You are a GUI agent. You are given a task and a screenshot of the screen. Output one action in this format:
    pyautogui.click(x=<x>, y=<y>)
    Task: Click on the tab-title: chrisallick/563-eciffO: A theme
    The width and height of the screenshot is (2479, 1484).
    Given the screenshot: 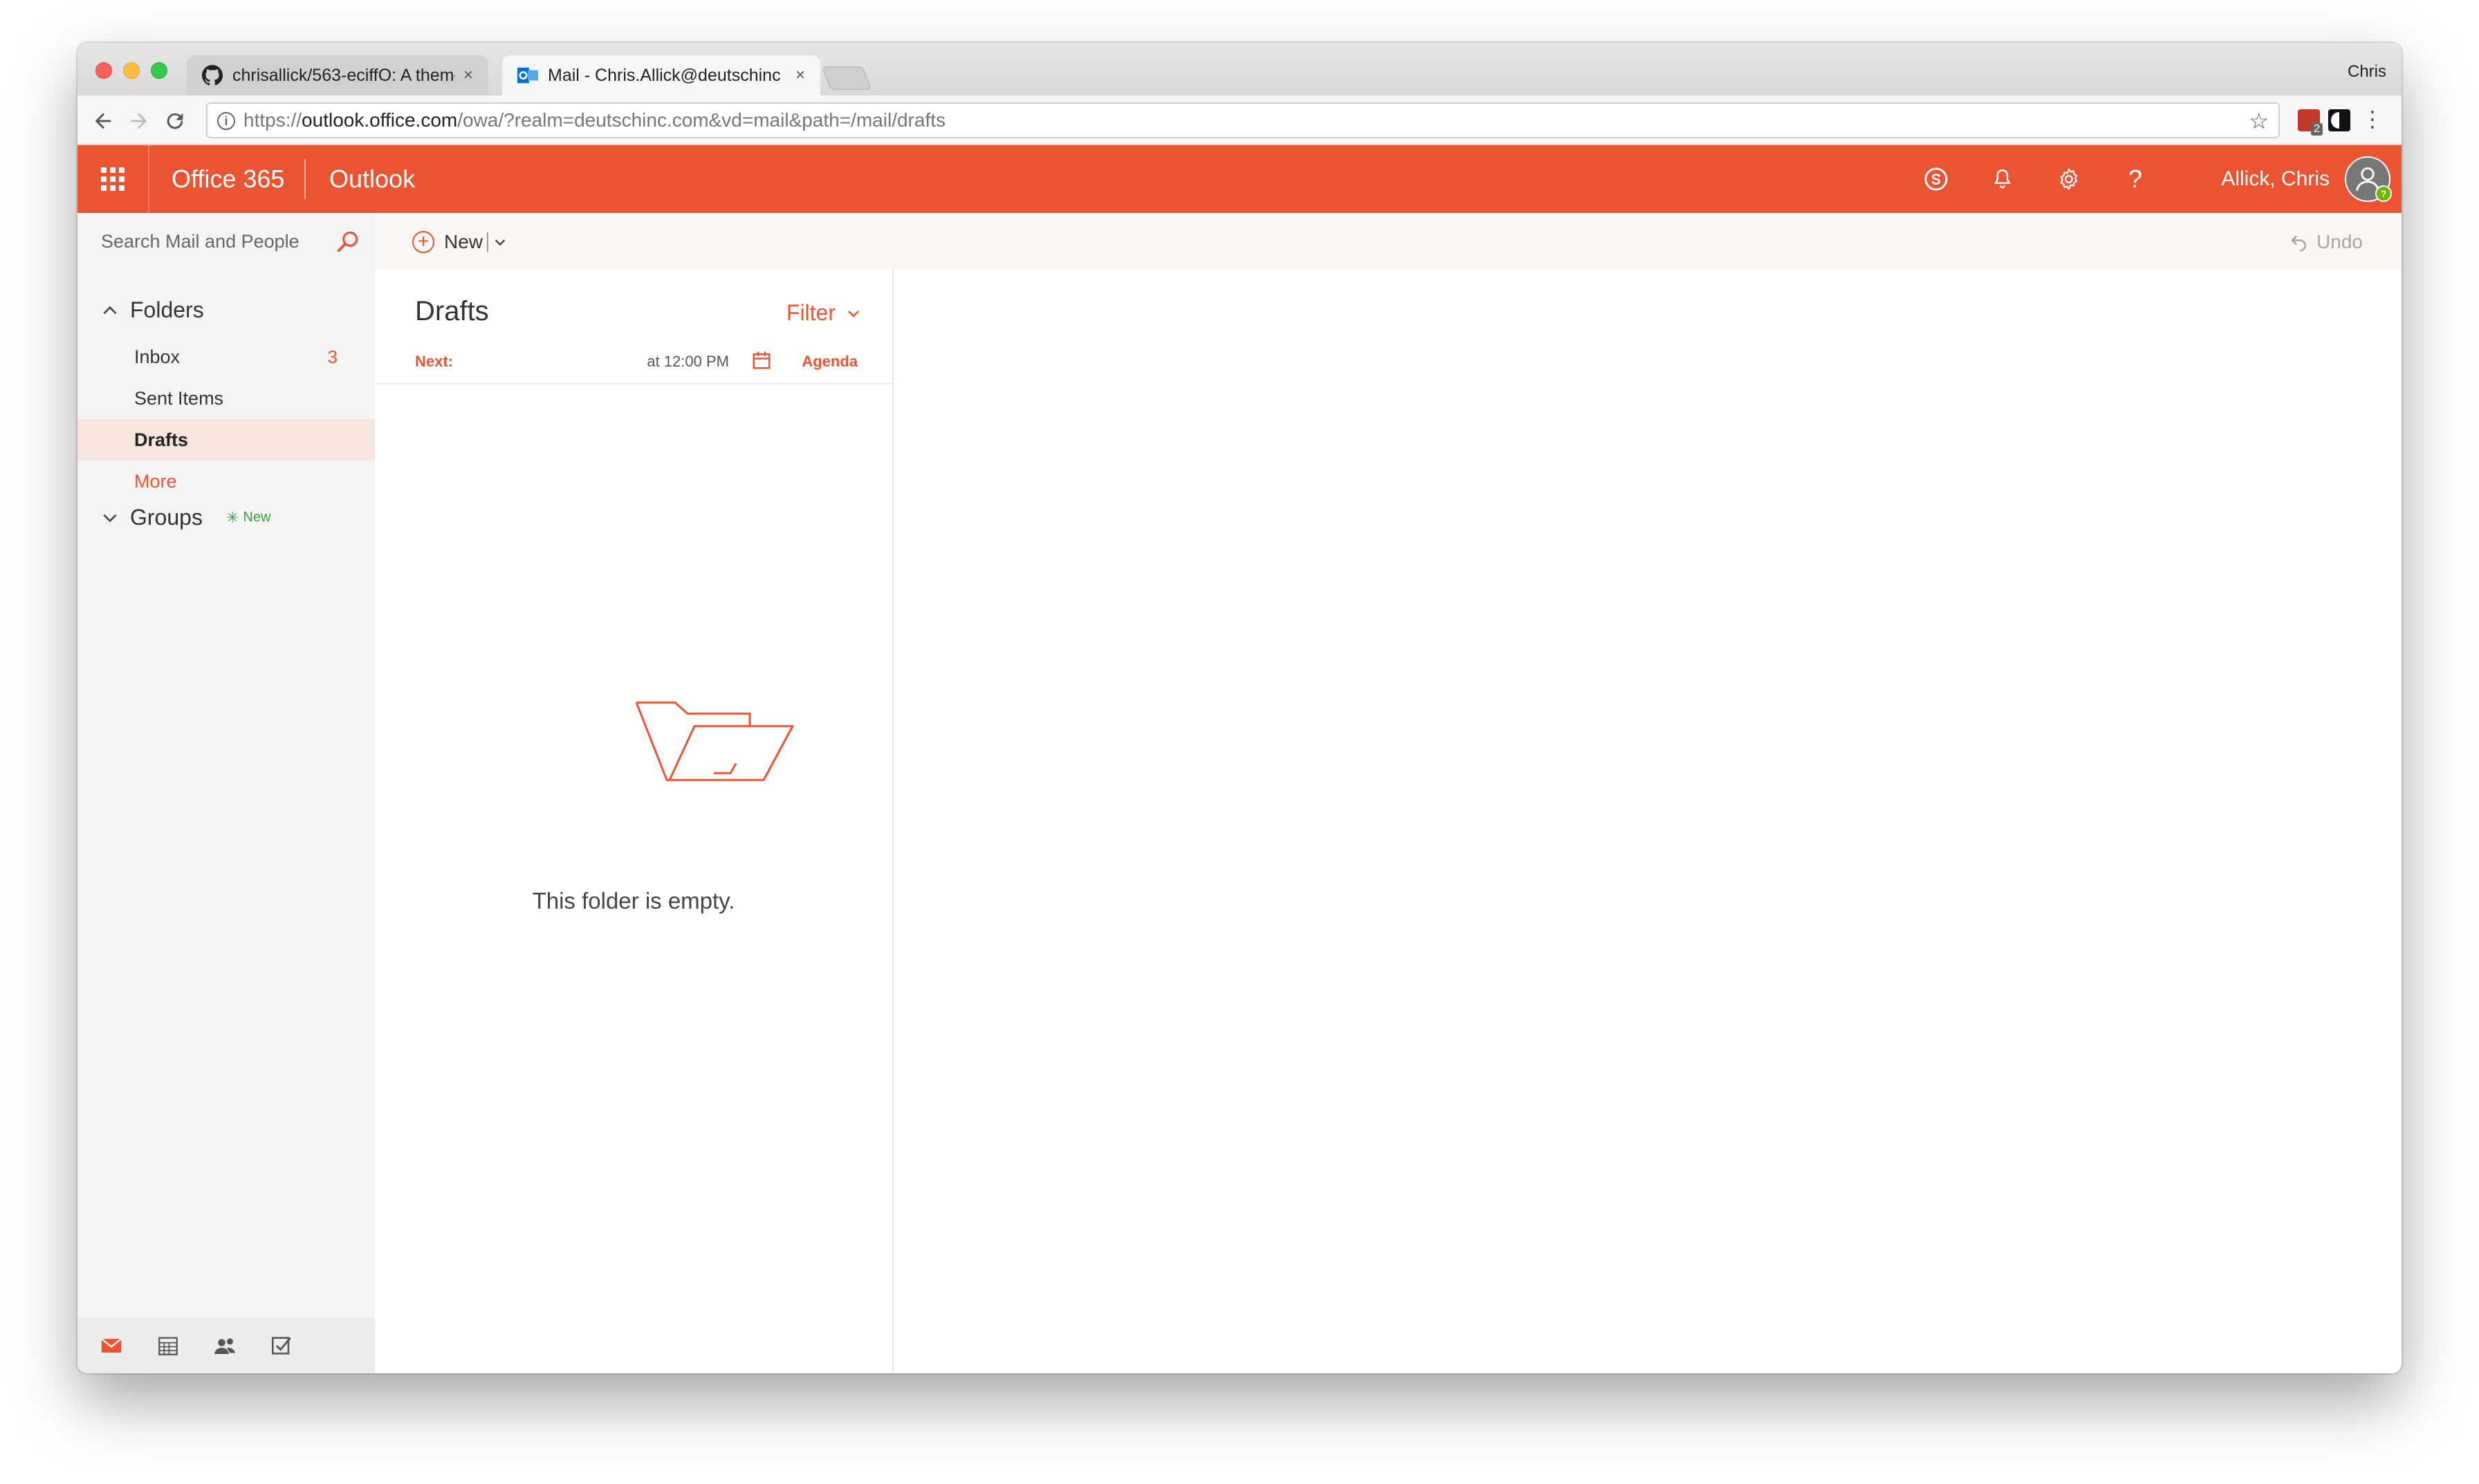 What is the action you would take?
    pyautogui.click(x=344, y=75)
    